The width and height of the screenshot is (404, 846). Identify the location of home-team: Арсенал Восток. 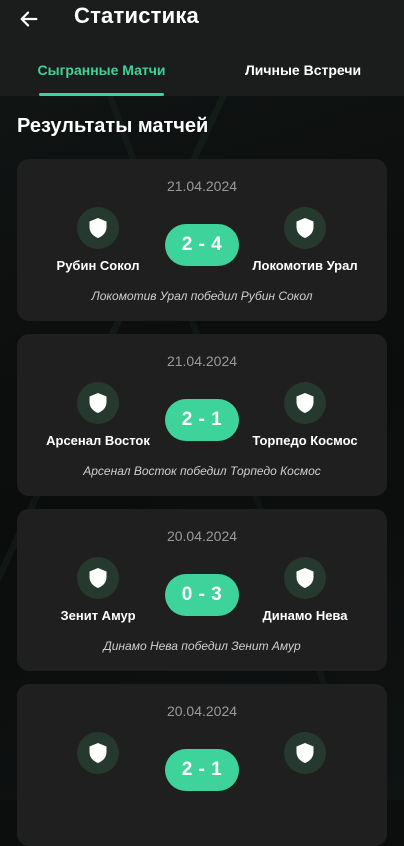
(98, 415).